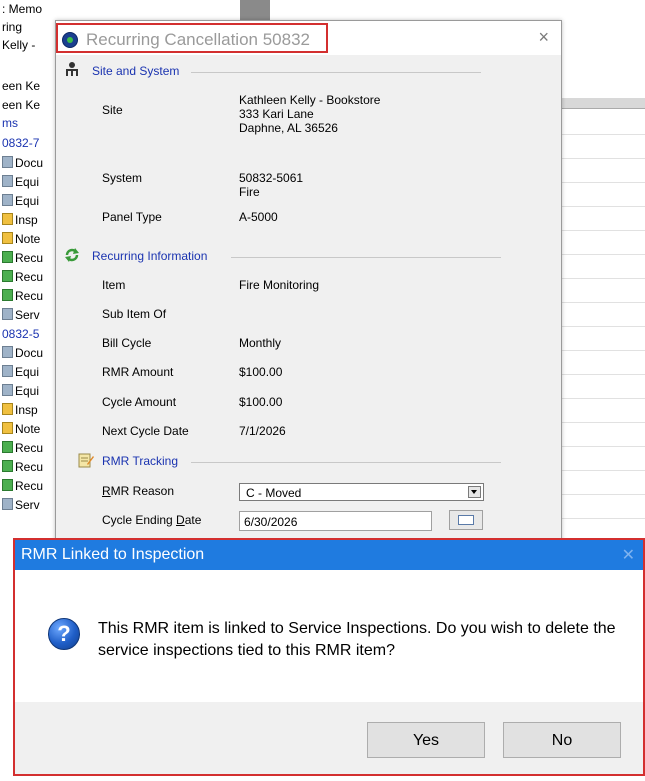 Image resolution: width=645 pixels, height=781 pixels. Describe the element at coordinates (20, 143) in the screenshot. I see `tree-item: 0832-7` at that location.